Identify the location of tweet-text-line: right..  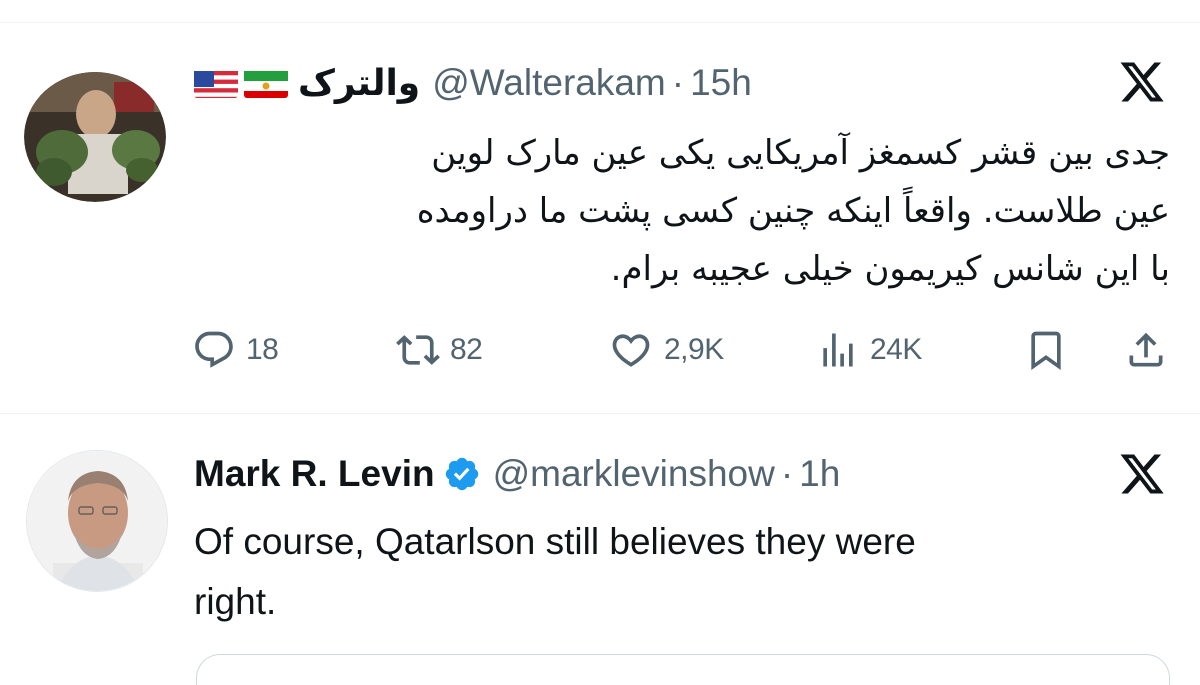
(235, 601).